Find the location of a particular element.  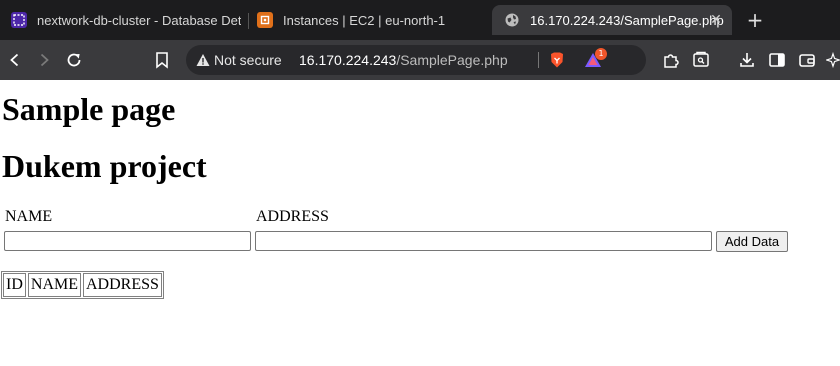

name-input is located at coordinates (127, 241).